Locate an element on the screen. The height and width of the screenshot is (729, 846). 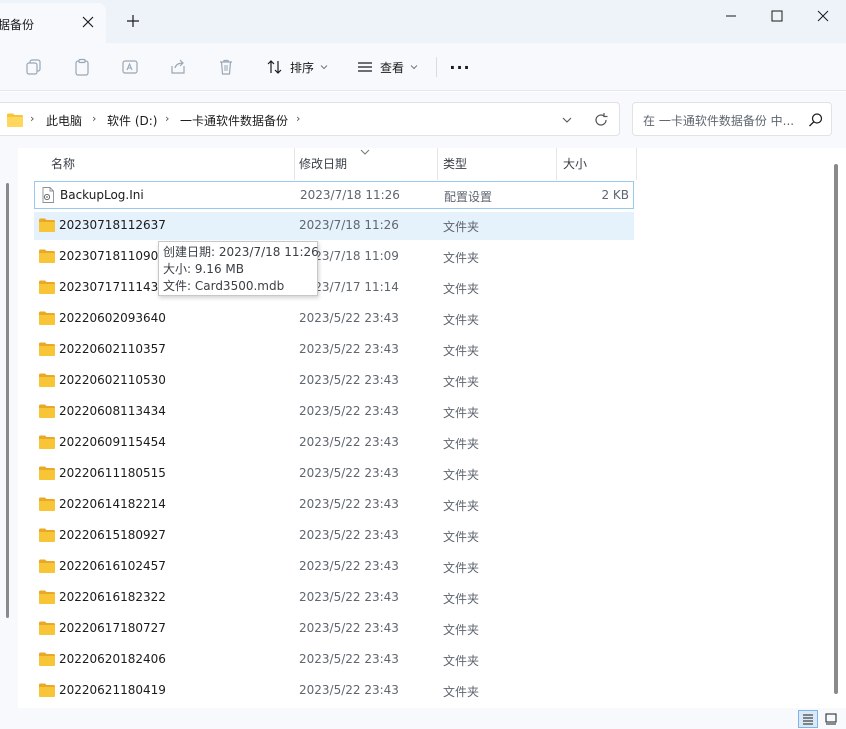
vertical-scrollbar is located at coordinates (836, 429).